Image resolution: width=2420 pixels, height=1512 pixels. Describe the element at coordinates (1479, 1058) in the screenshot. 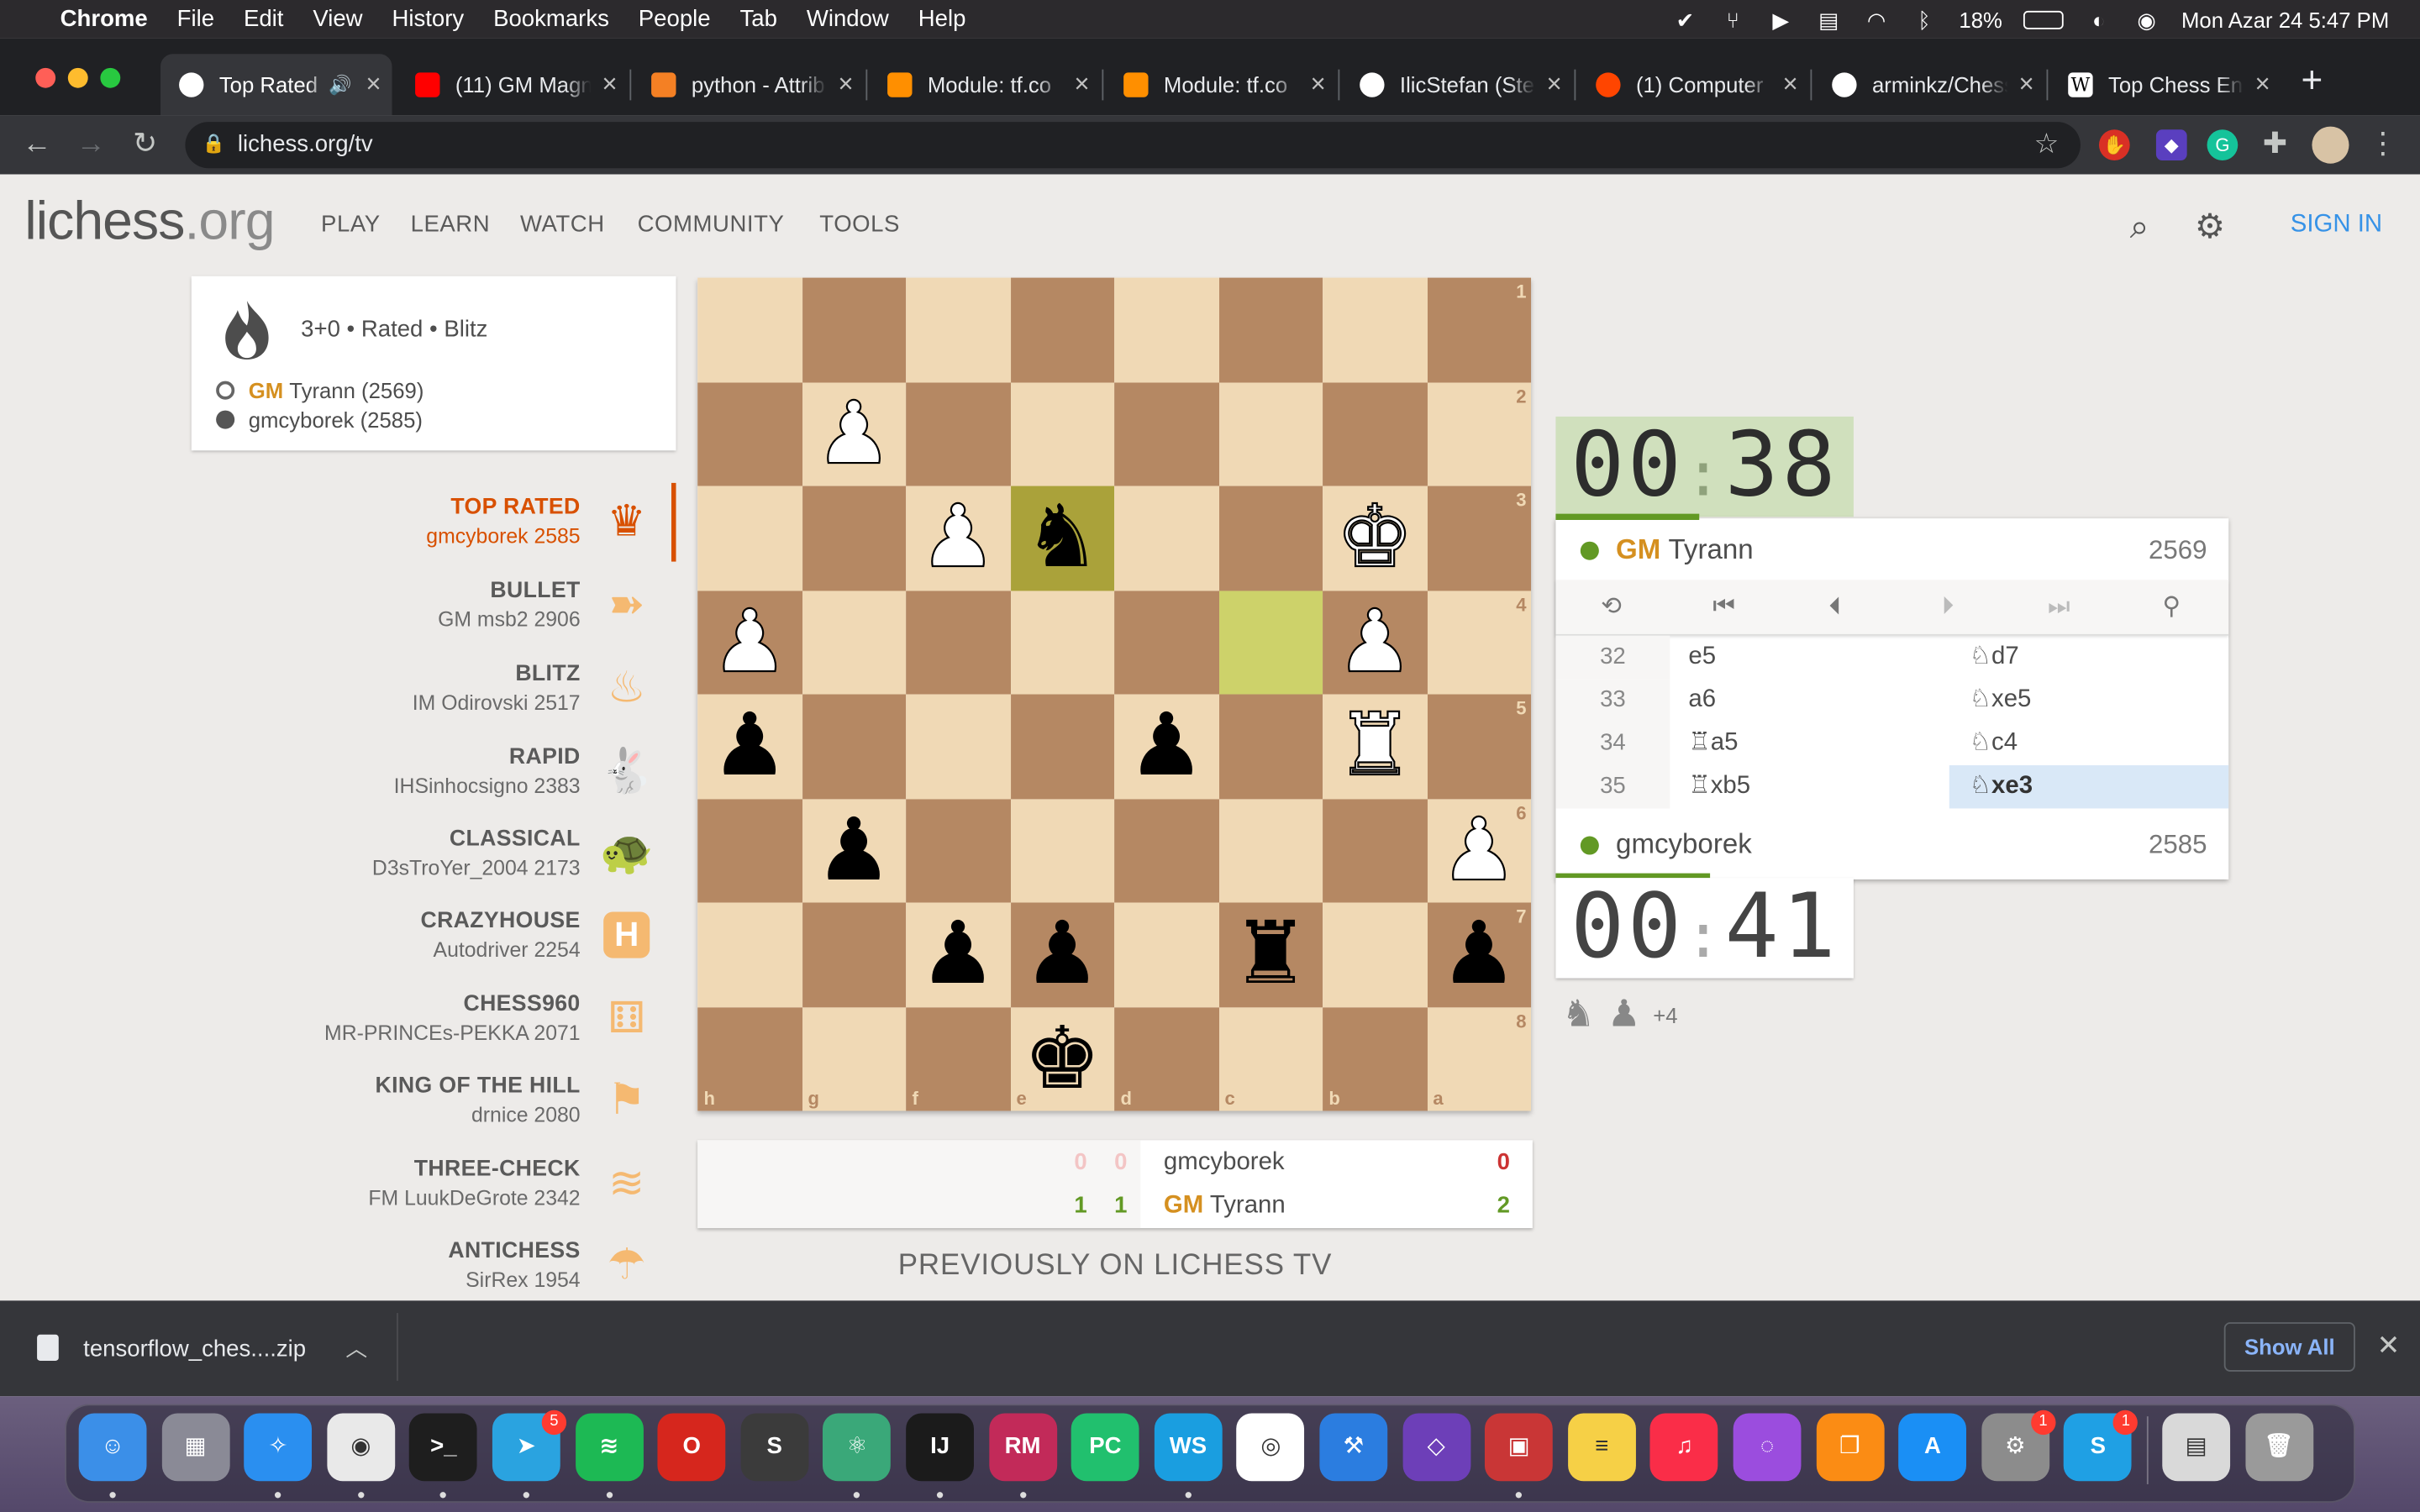

I see `square-a8: 8a` at that location.